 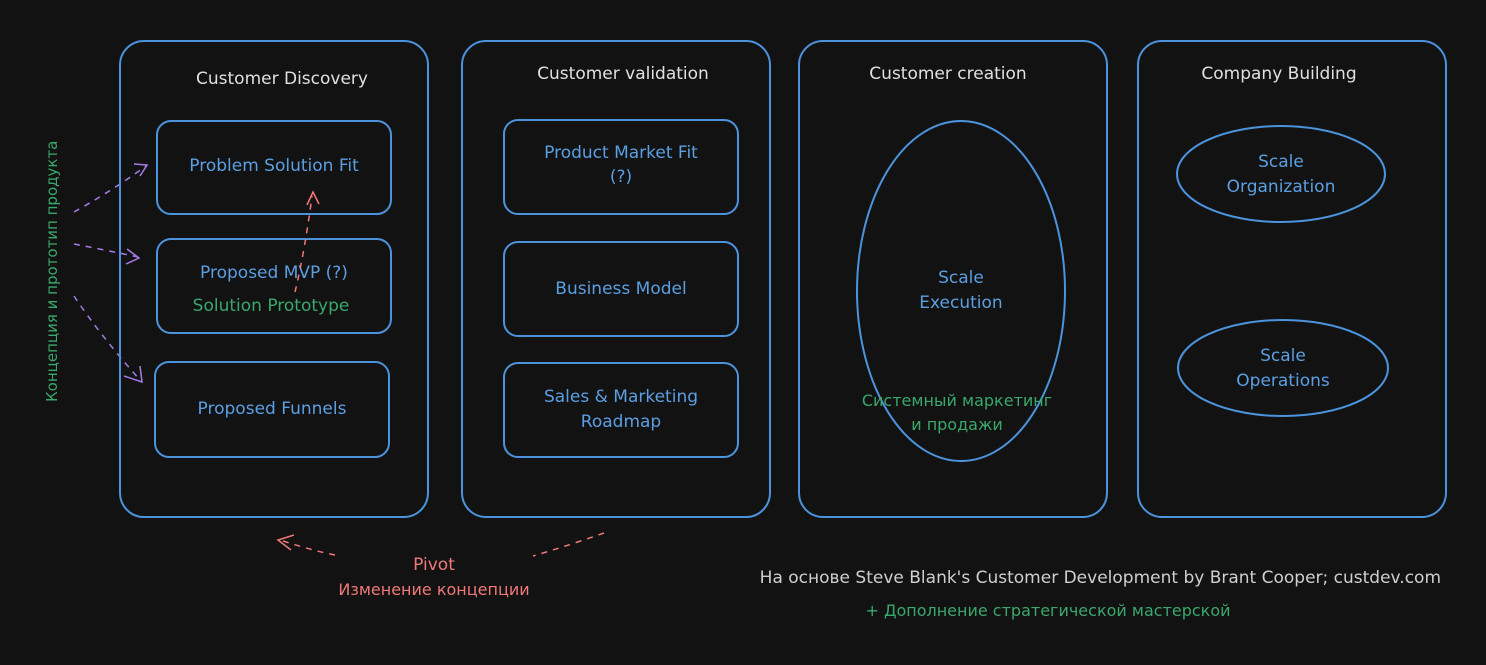 I want to click on proposed-funnels-label: Proposed Funnels, so click(x=272, y=409).